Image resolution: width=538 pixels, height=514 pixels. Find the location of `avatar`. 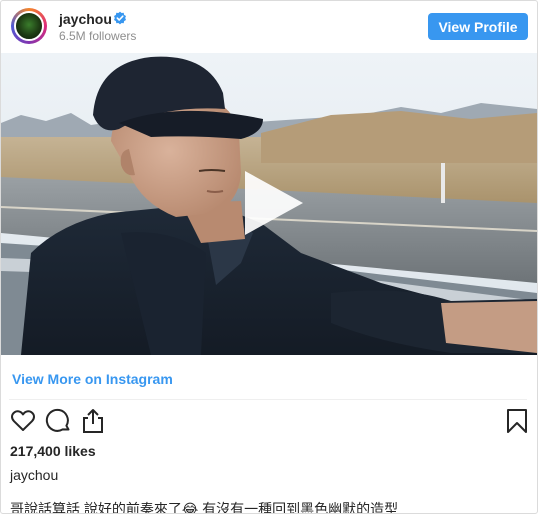

avatar is located at coordinates (29, 26).